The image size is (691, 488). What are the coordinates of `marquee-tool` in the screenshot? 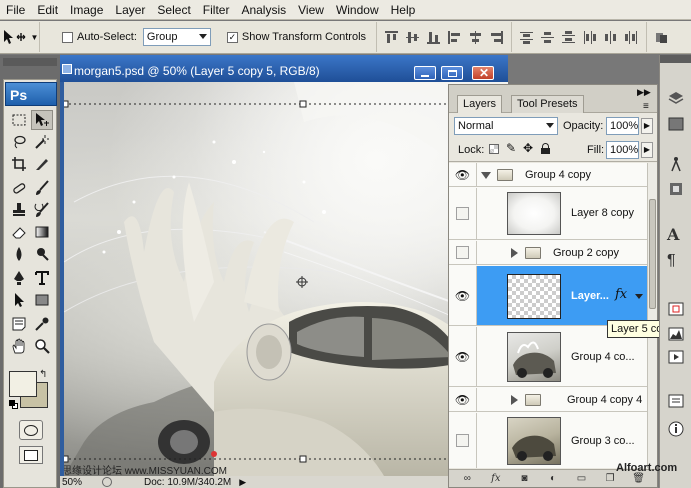 It's located at (19, 120).